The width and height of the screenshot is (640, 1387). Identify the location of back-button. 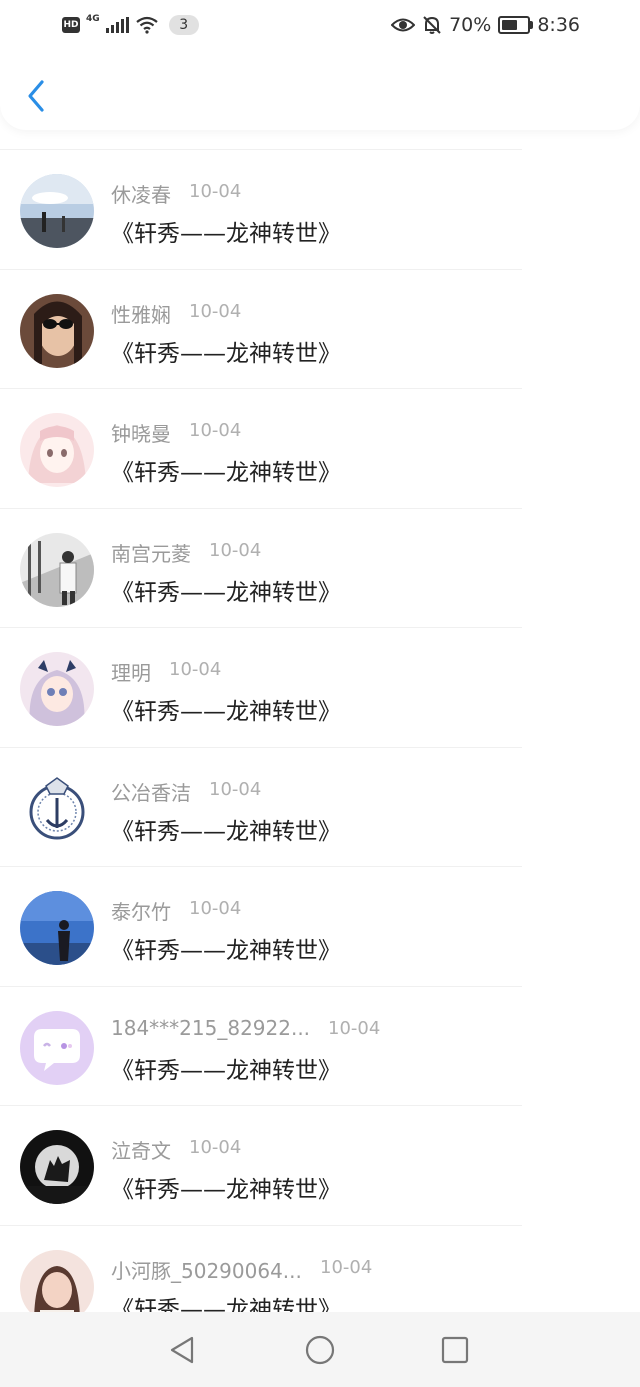
(36, 96).